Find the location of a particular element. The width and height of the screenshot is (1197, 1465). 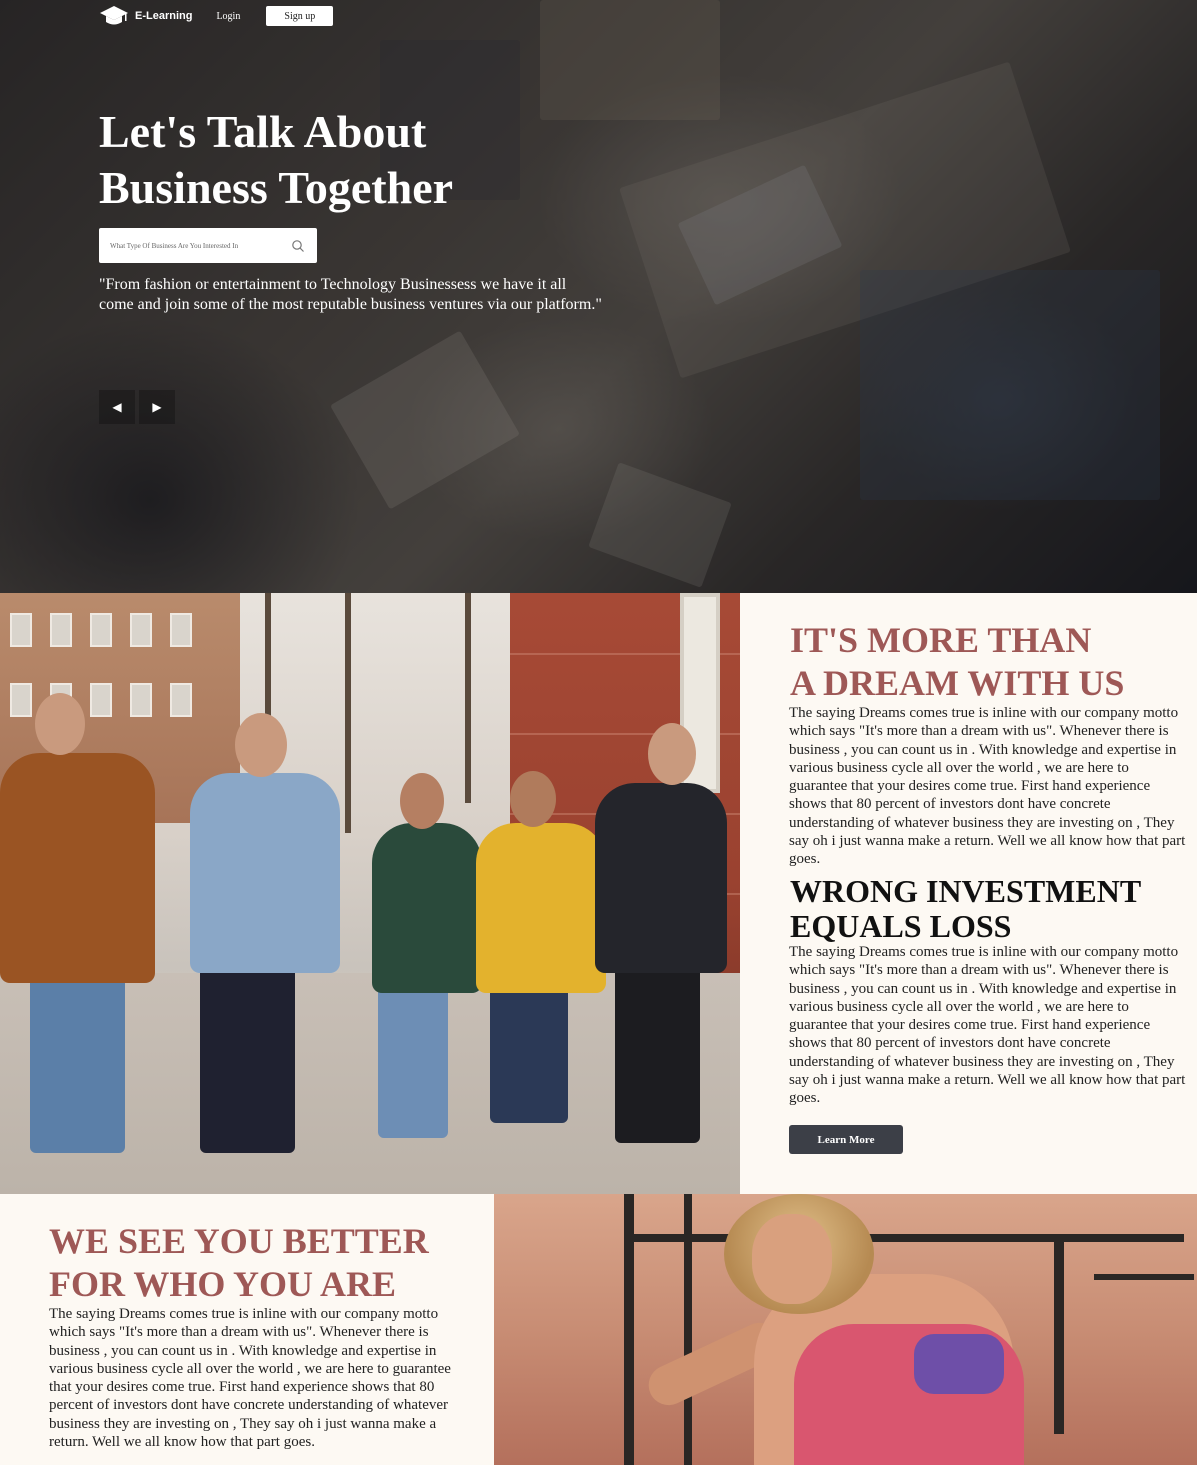

hero-title-line2: Business Together is located at coordinates (276, 187).